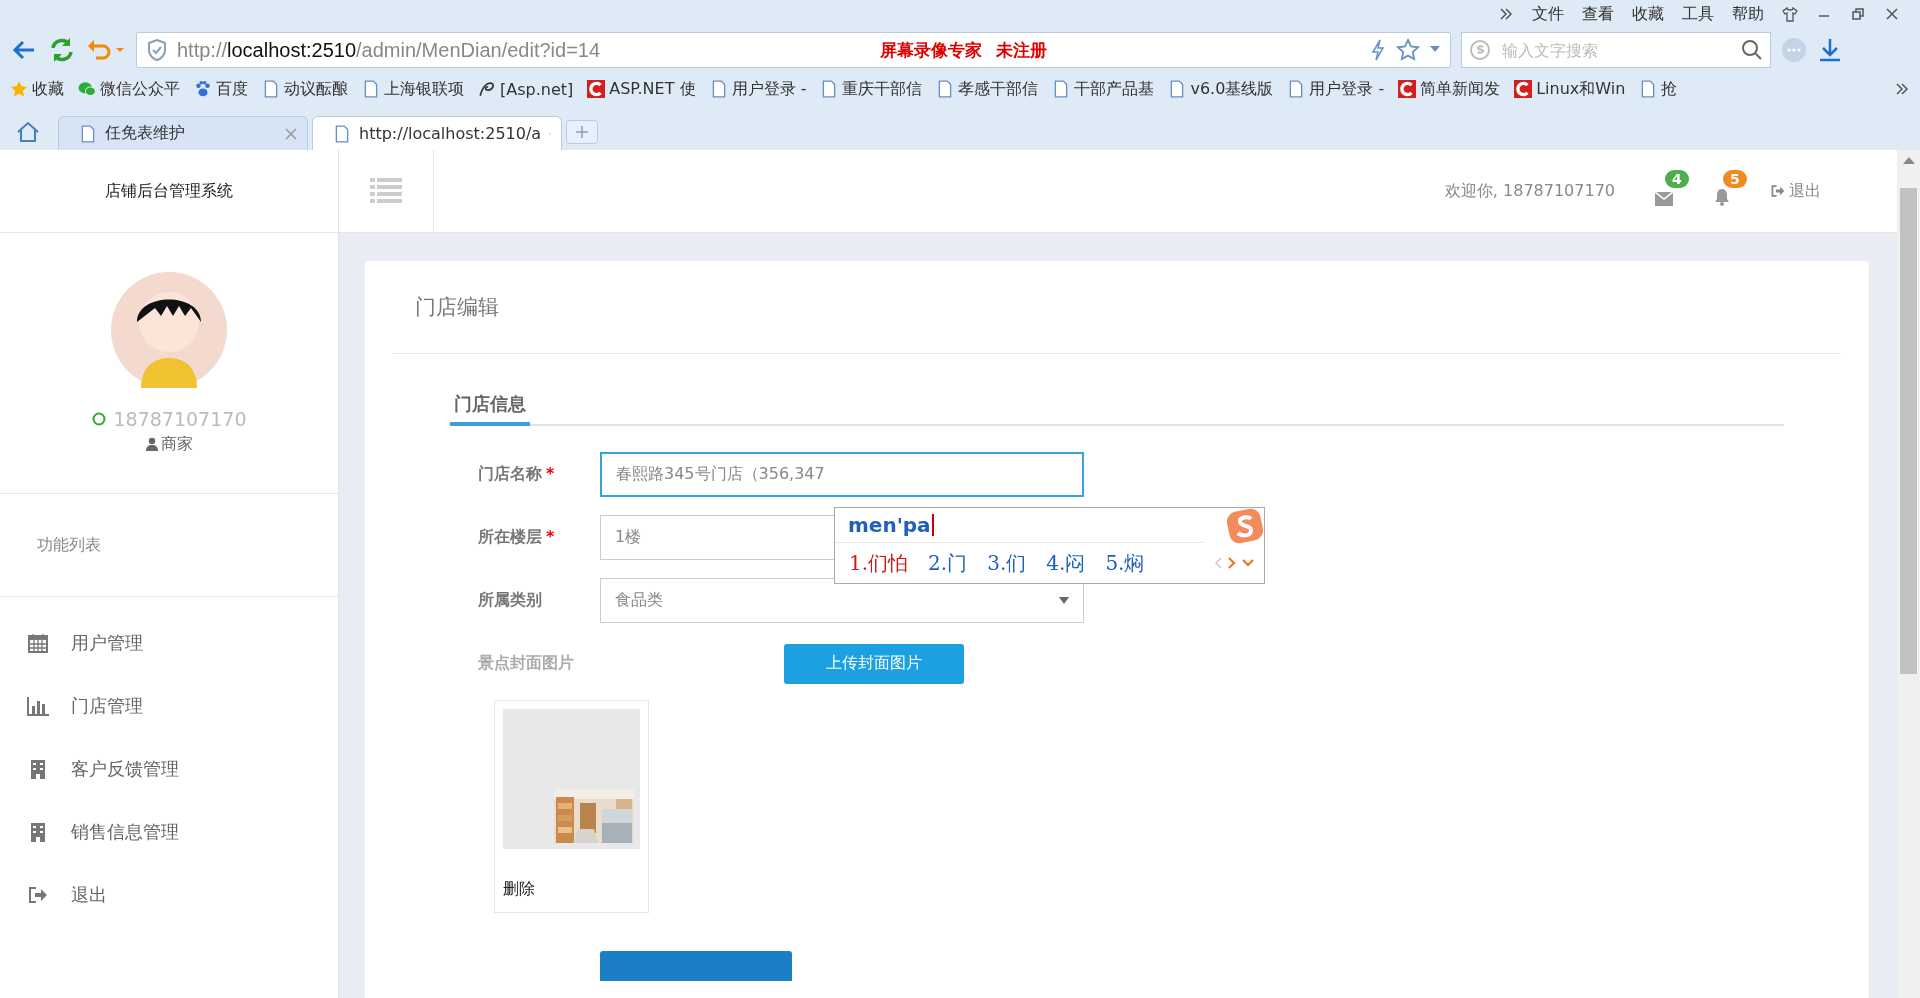  Describe the element at coordinates (510, 537) in the screenshot. I see `field-label: 所在楼层` at that location.